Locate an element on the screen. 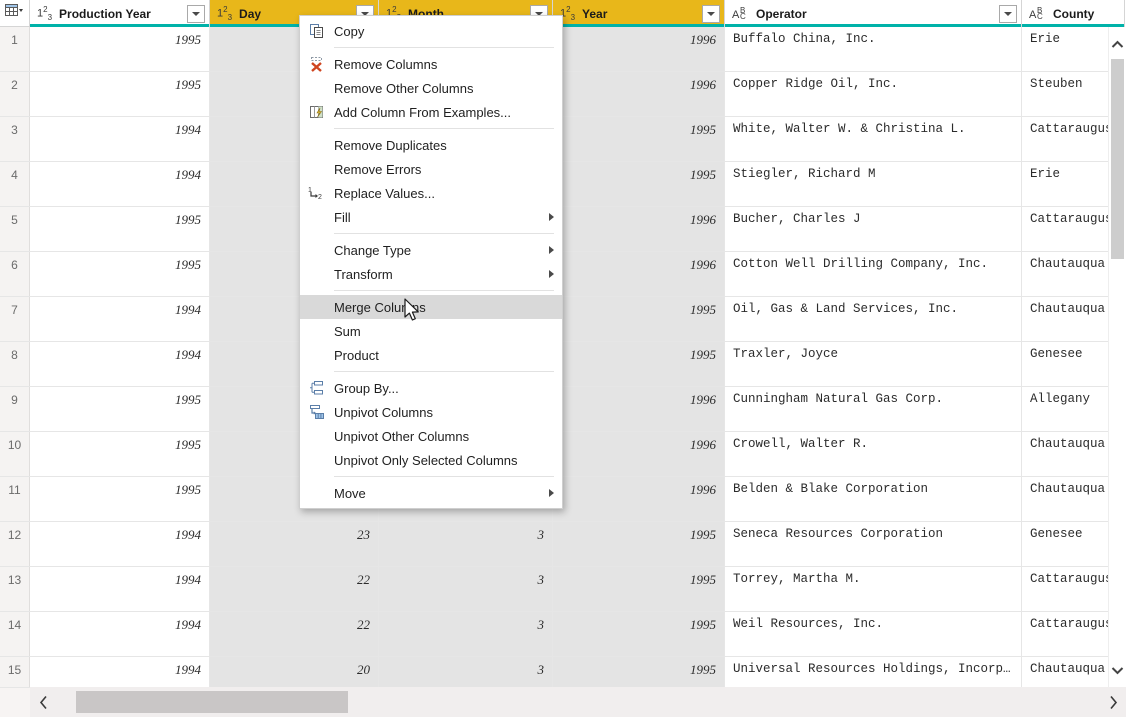 The image size is (1126, 717). cell-operator: Cotton Well Drilling Company, Inc. is located at coordinates (873, 274).